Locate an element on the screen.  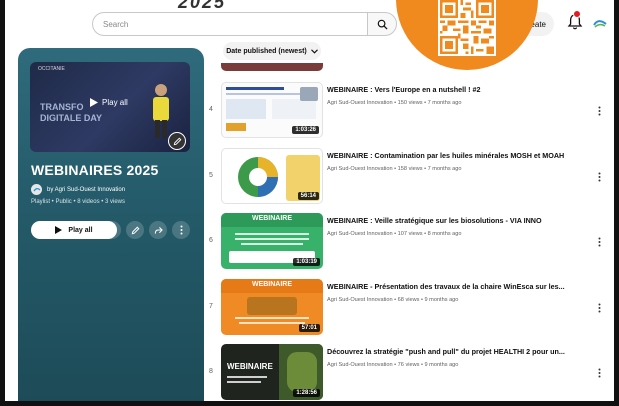
sort-label: Date published (newest) is located at coordinates (266, 51).